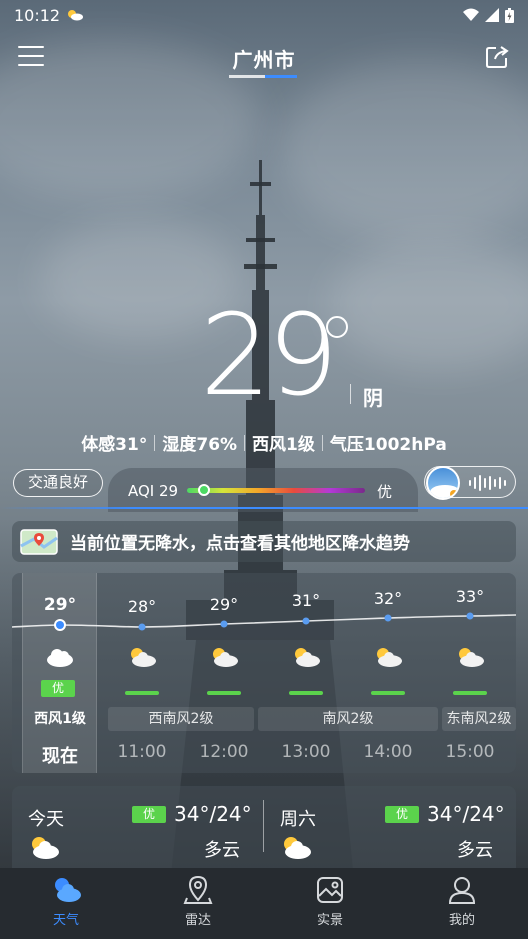  Describe the element at coordinates (330, 890) in the screenshot. I see `photo-scene-icon` at that location.